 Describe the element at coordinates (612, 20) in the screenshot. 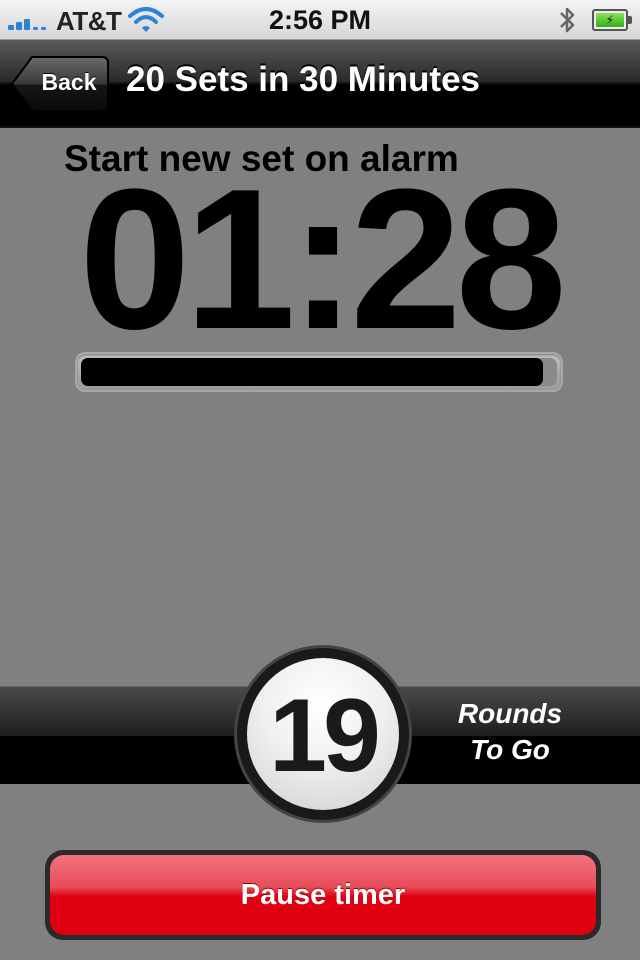

I see `battery-charging-icon: ⚡` at that location.